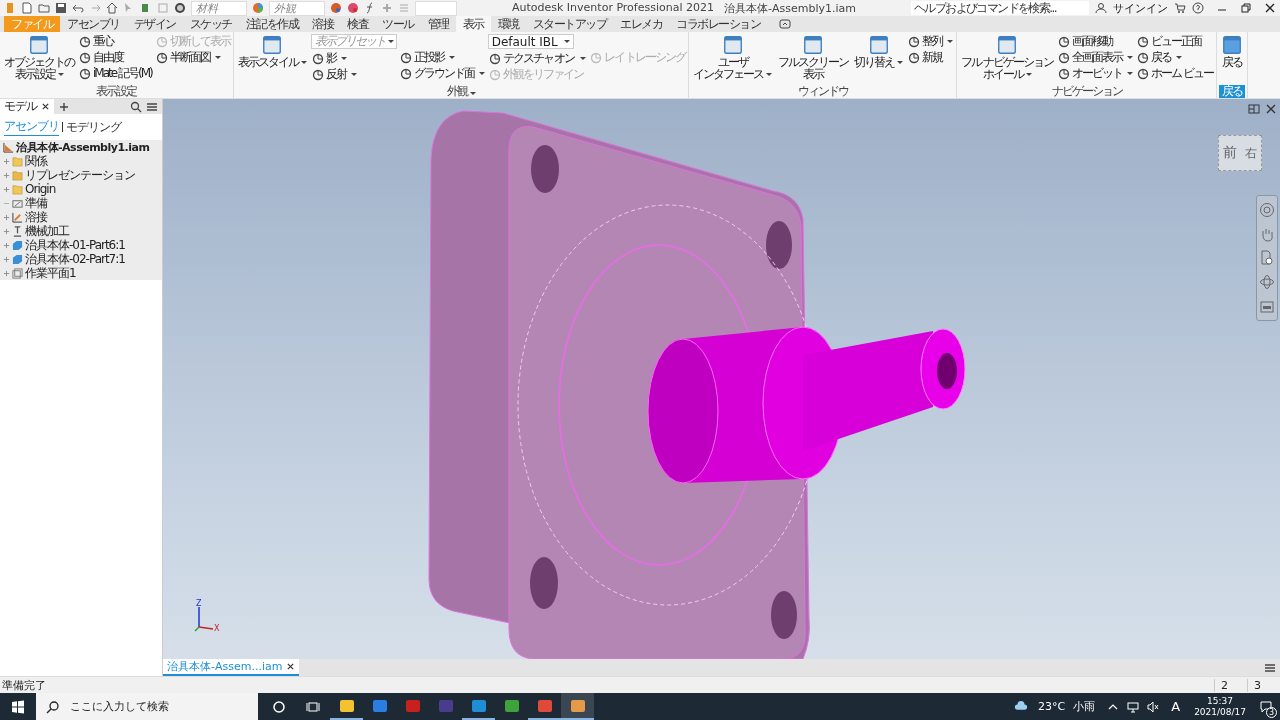 The height and width of the screenshot is (720, 1280). What do you see at coordinates (1084, 706) in the screenshot?
I see `weather-text: 小雨` at bounding box center [1084, 706].